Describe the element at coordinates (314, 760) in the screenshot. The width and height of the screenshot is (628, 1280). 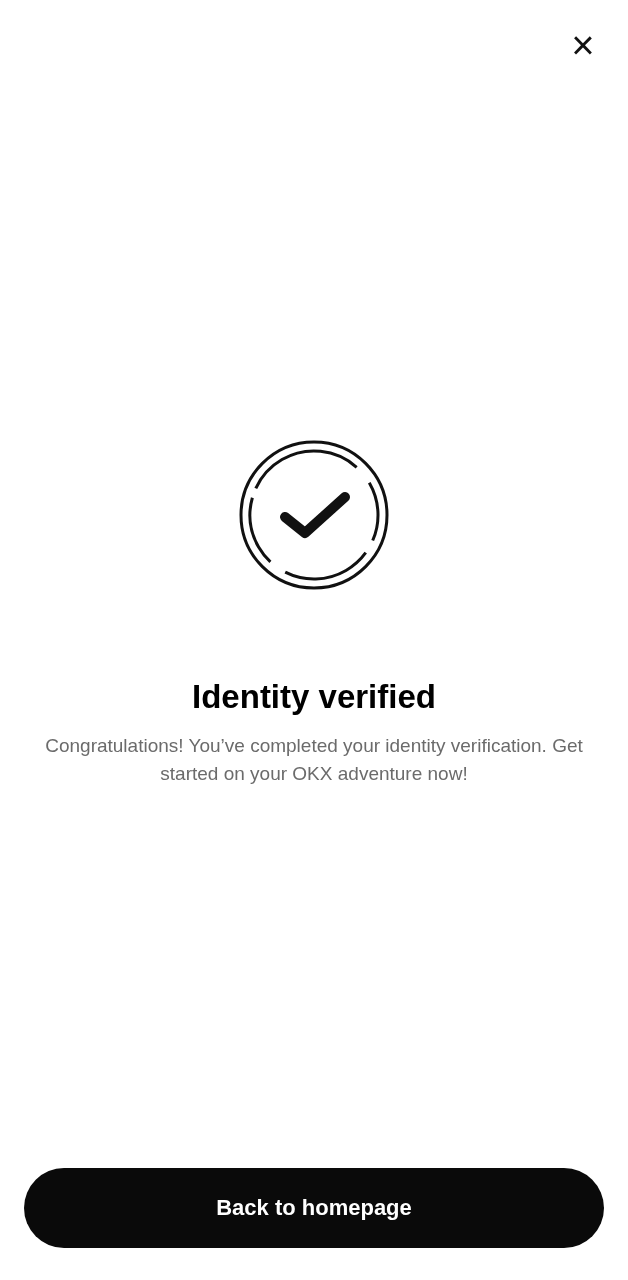
I see `status-message: Congratulations! You’ve completed your identity verification. Get started on your OKX adventure now!` at that location.